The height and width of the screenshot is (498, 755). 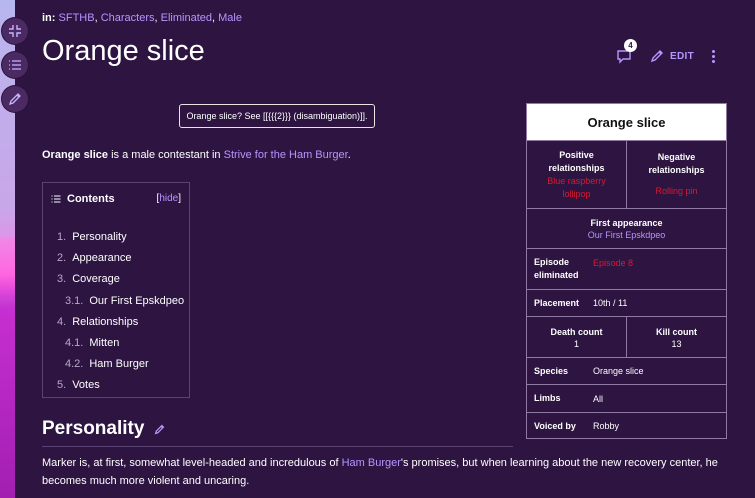 I want to click on infobox-placement-row: Placement 10th / 11, so click(x=626, y=303).